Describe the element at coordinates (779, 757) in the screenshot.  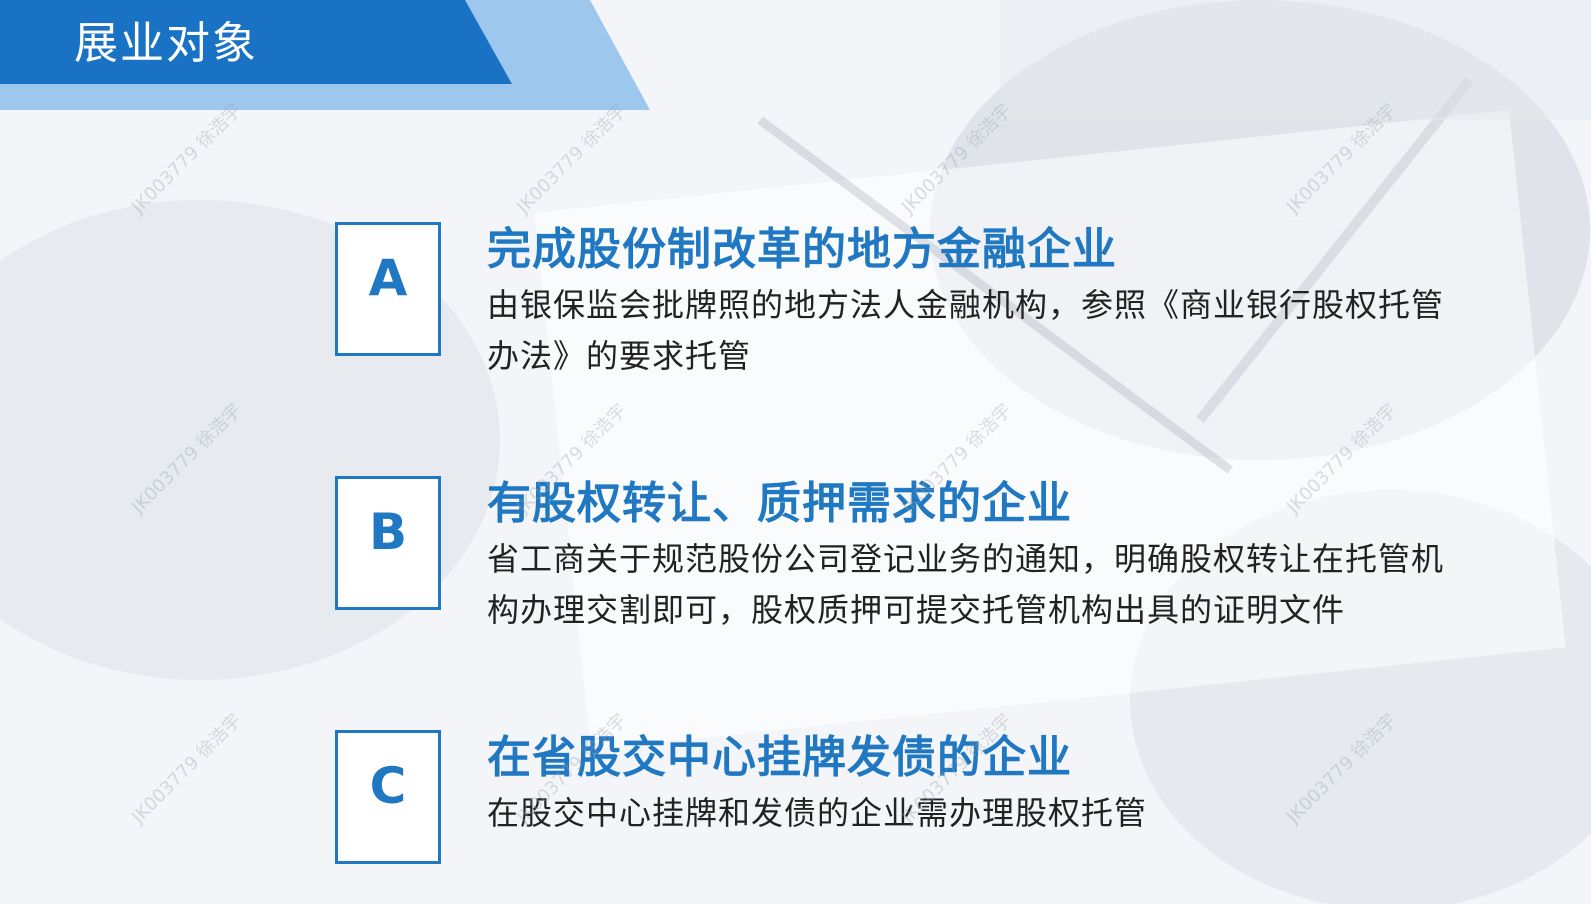
I see `item-c-title: 在省股交中心挂牌发债的企业` at that location.